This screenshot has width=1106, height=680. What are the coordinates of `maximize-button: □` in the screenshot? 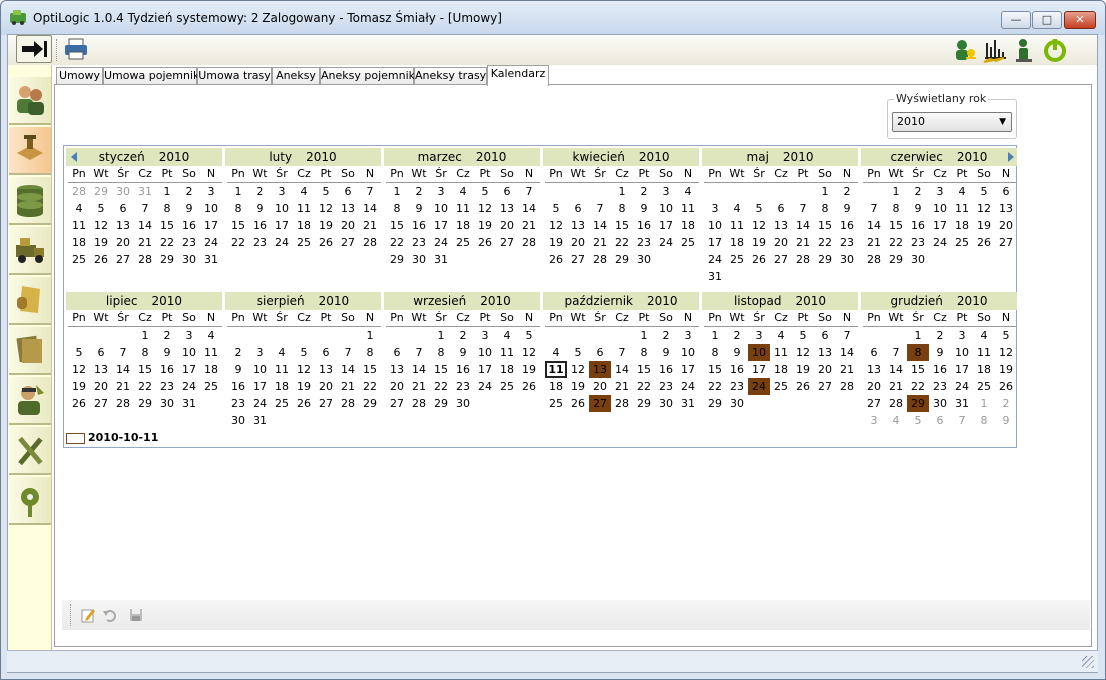 It's located at (1047, 20).